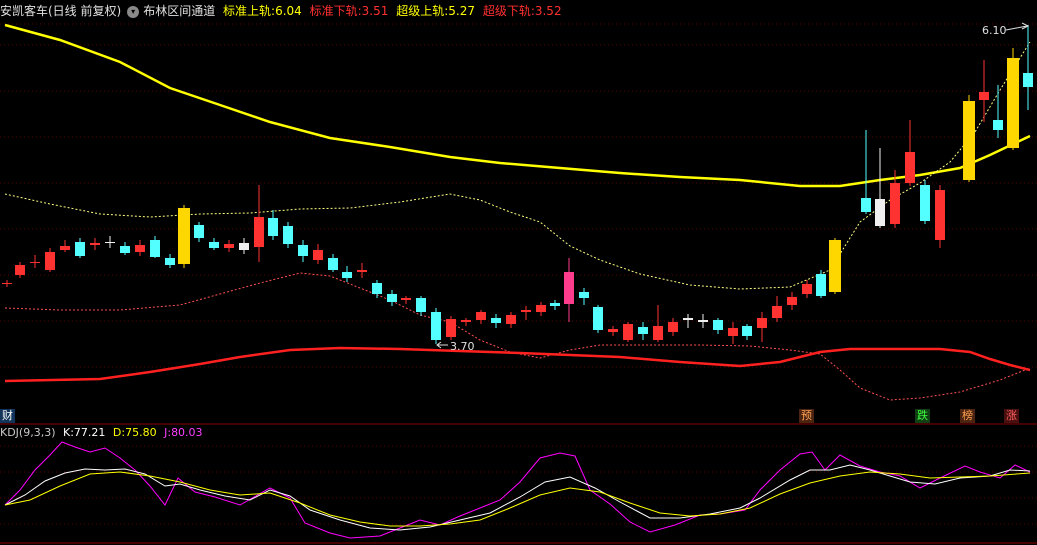 The image size is (1037, 545). Describe the element at coordinates (68, 432) in the screenshot. I see `kdj-k-label: K:` at that location.